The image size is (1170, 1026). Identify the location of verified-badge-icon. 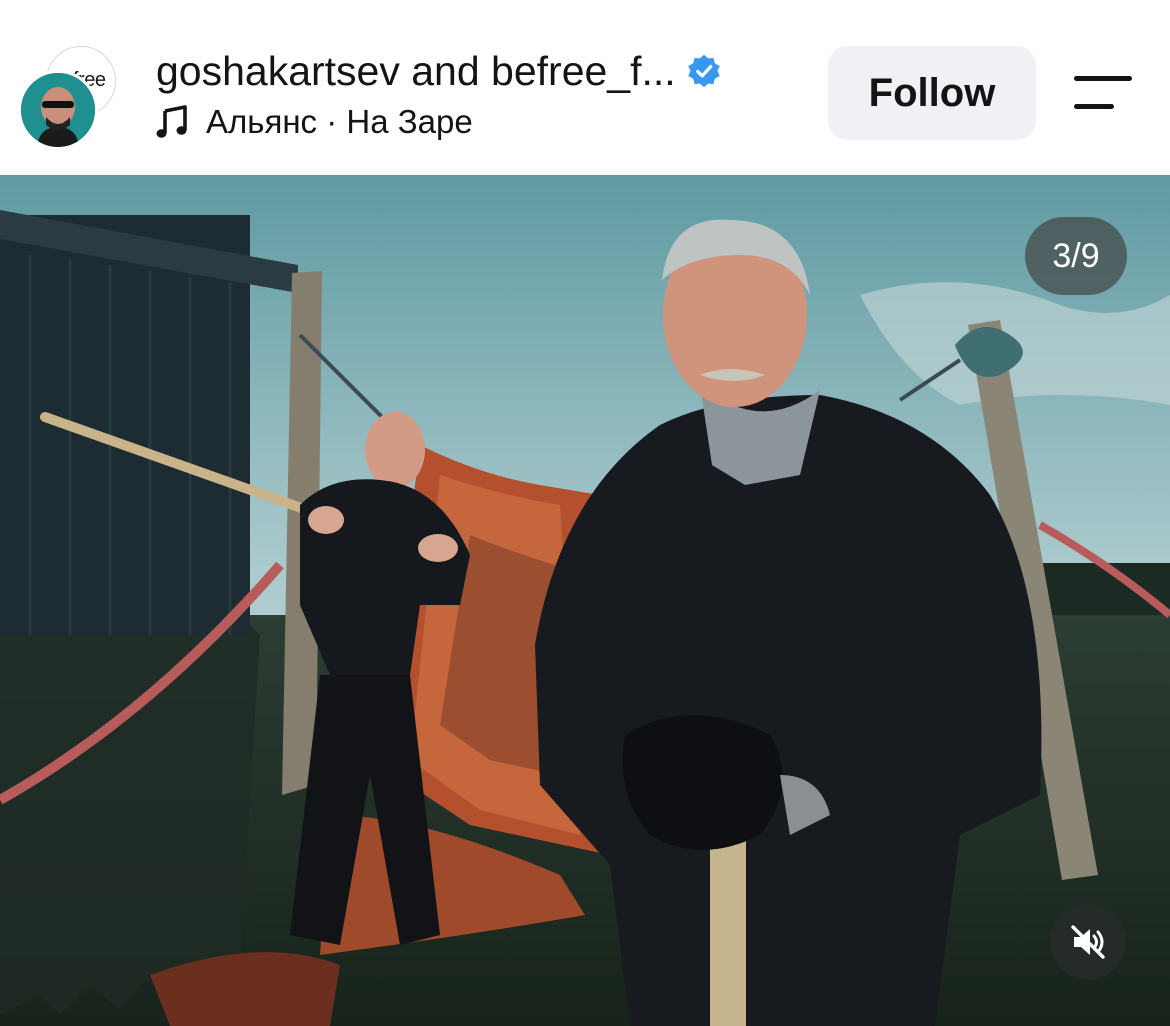
(703, 71).